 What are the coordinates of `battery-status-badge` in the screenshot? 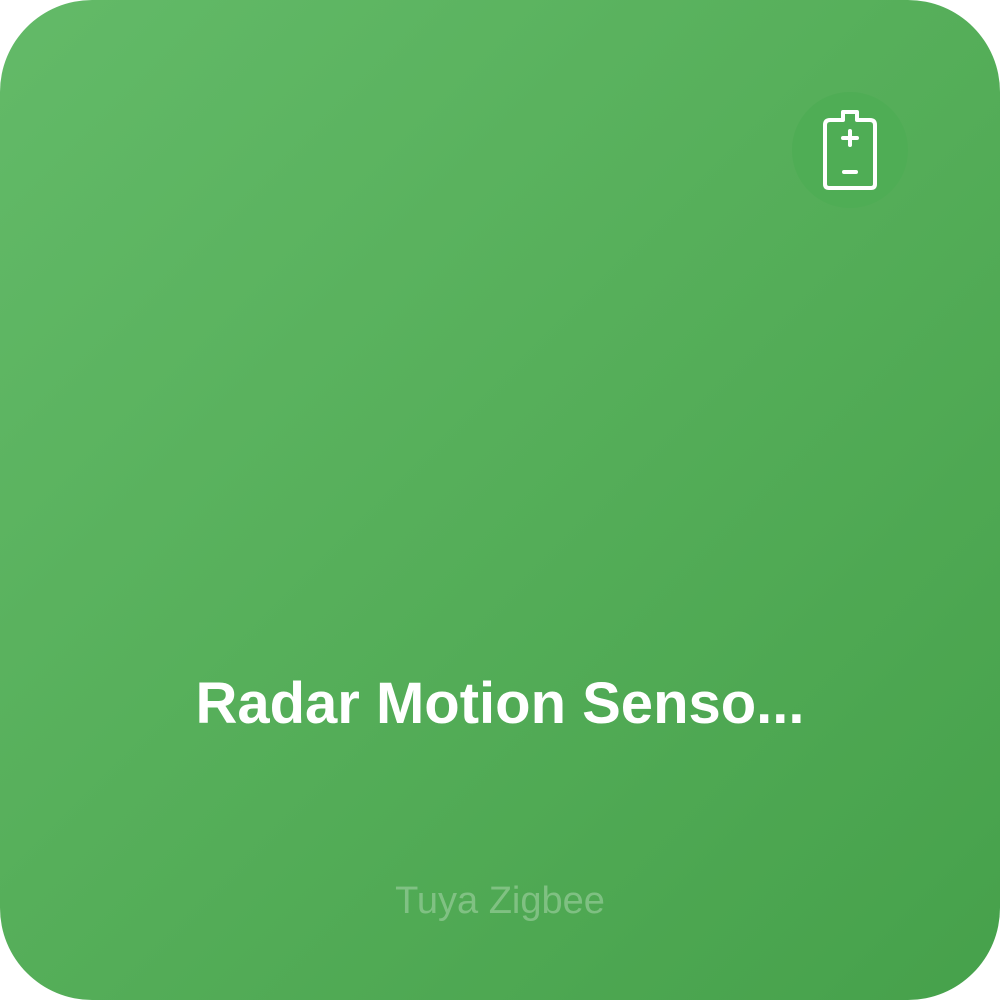 It's located at (850, 150).